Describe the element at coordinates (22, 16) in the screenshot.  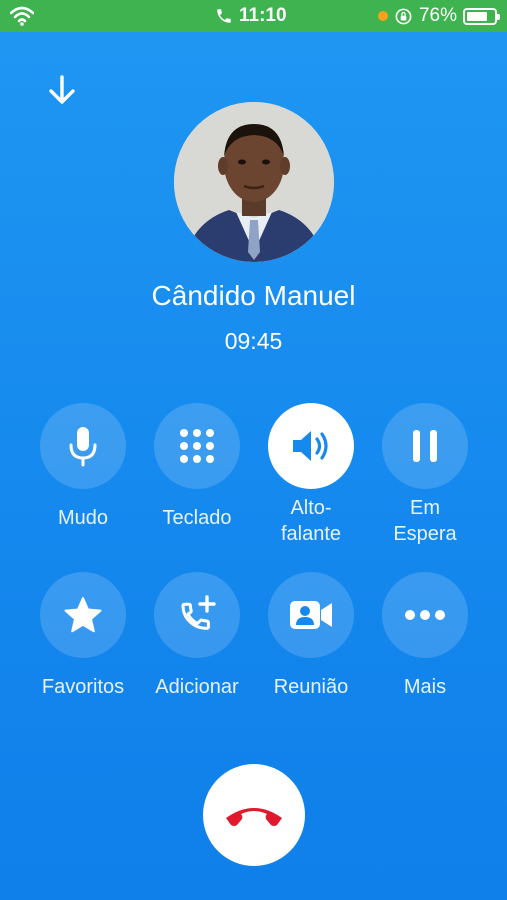
I see `wifi-icon` at that location.